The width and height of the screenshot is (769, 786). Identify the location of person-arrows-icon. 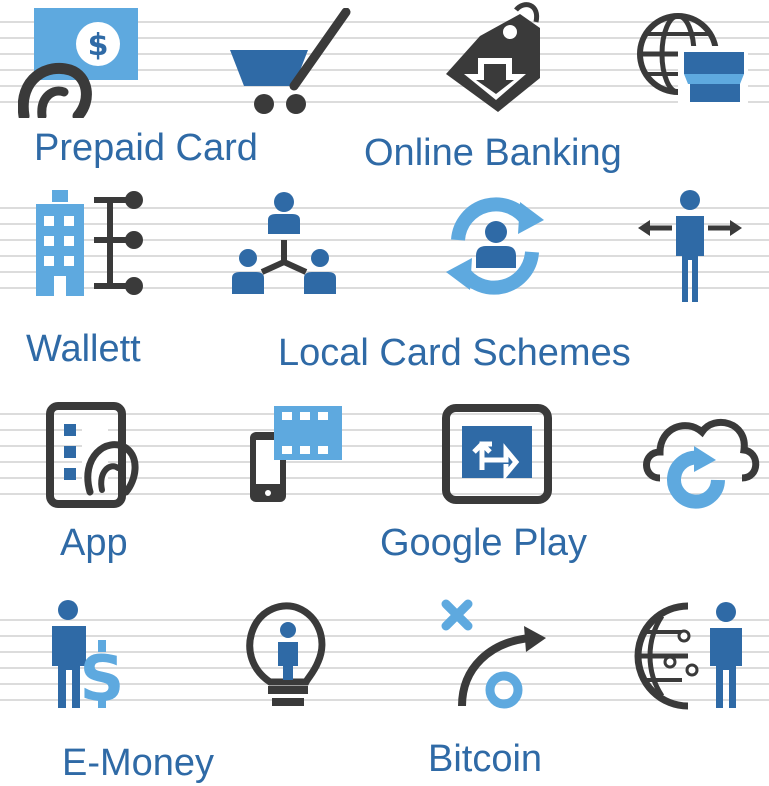
(690, 246).